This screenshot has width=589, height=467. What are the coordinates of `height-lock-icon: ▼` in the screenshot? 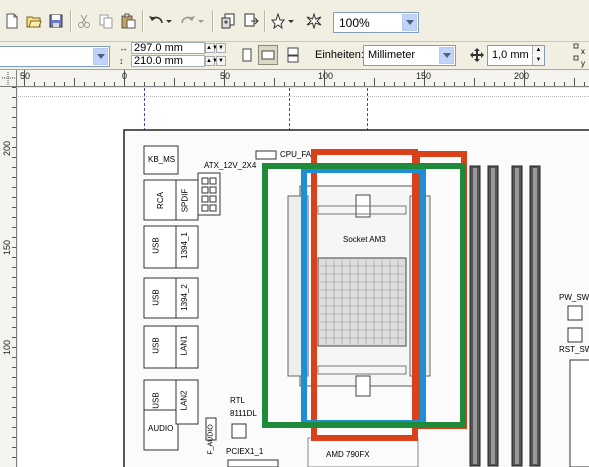 It's located at (221, 61).